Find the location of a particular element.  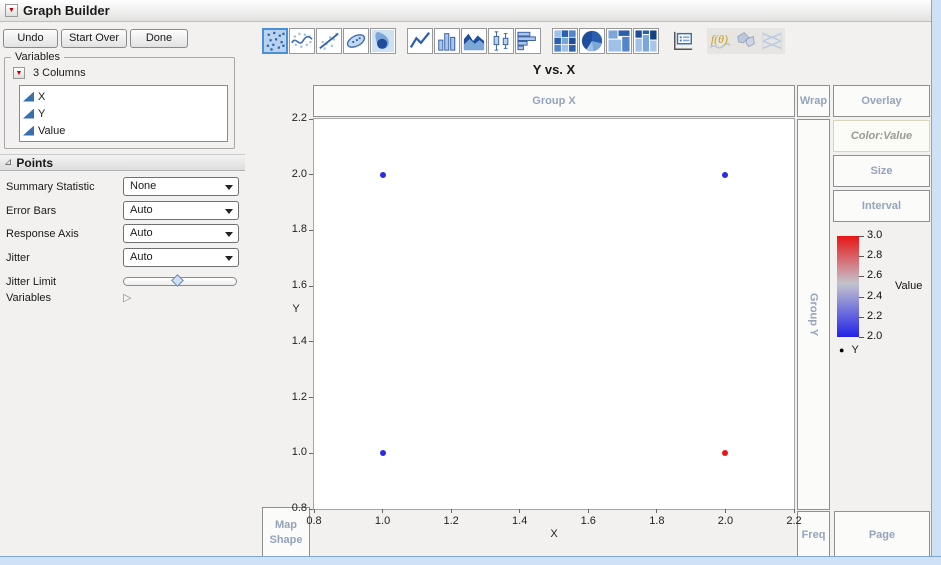

heatmap-icon is located at coordinates (565, 41).